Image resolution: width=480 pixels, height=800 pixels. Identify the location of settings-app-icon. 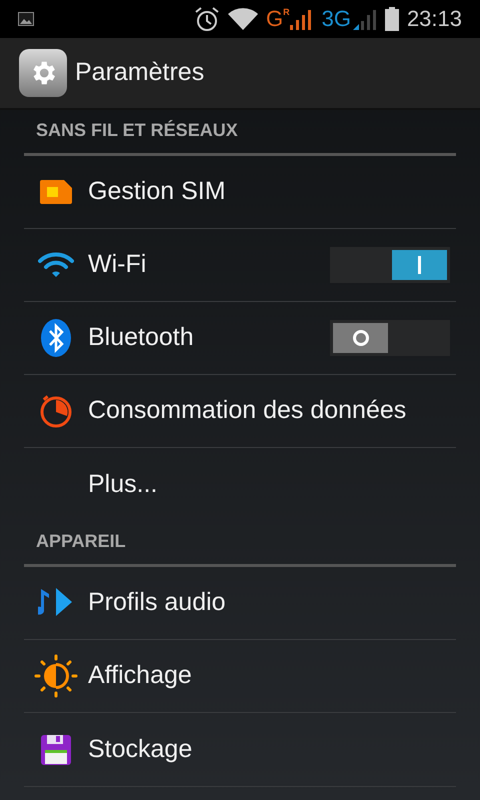
(43, 73).